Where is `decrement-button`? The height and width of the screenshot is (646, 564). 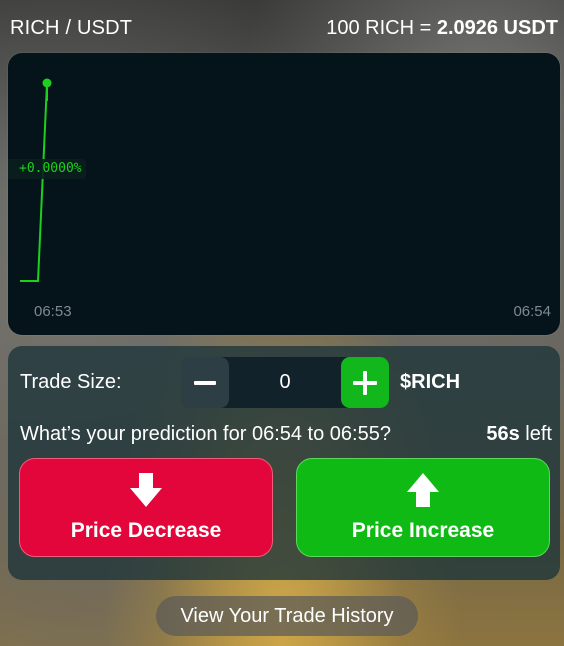
decrement-button is located at coordinates (205, 382).